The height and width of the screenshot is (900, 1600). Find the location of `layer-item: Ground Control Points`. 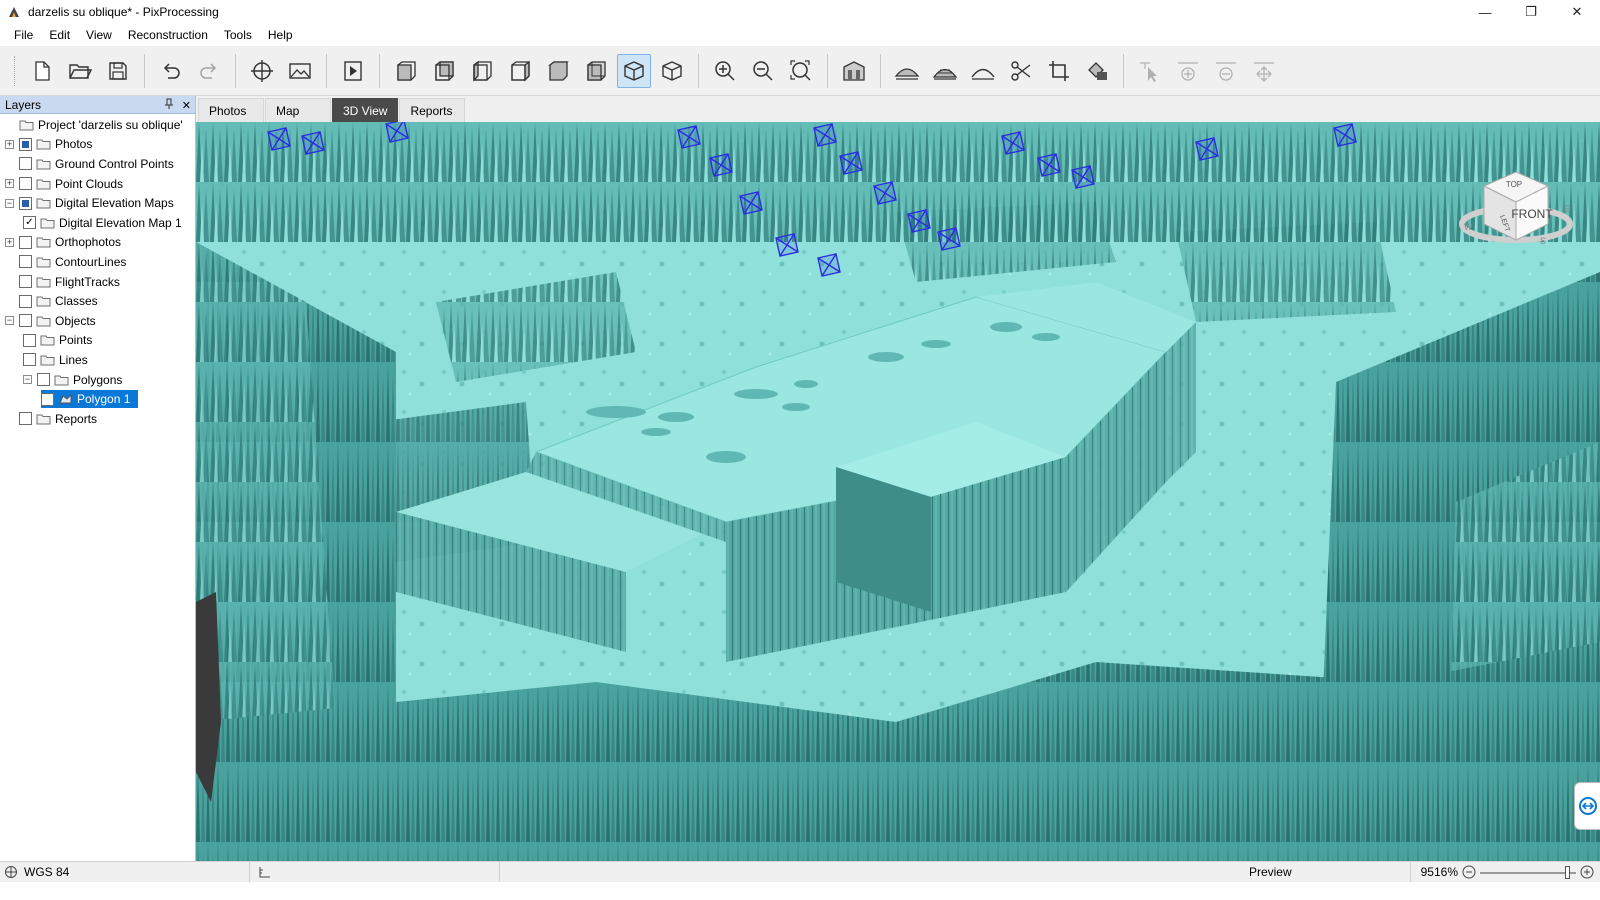

layer-item: Ground Control Points is located at coordinates (100, 164).